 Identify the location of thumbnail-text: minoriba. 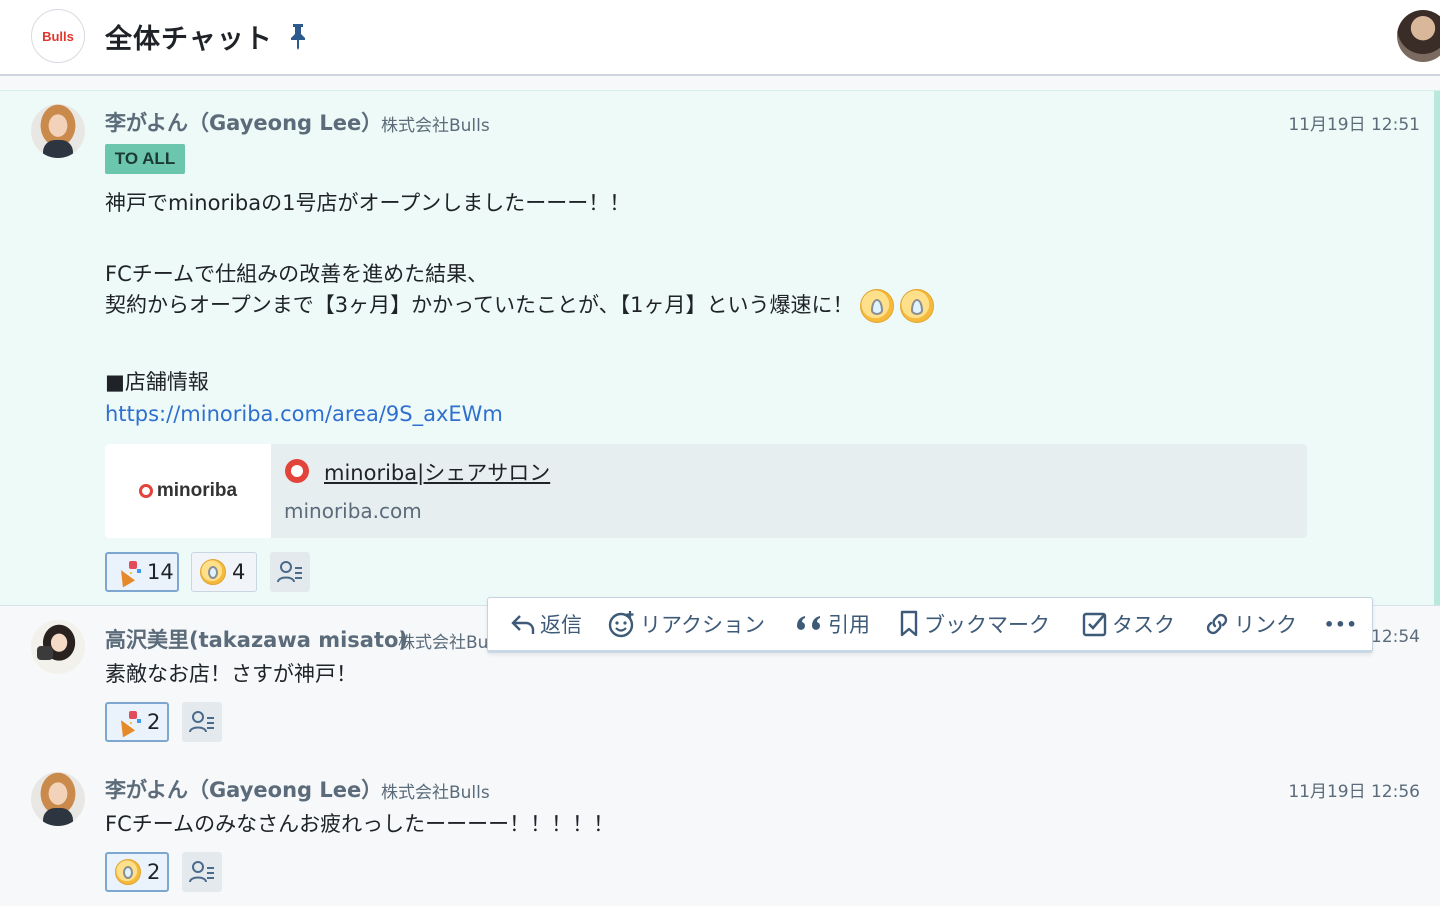
(197, 490).